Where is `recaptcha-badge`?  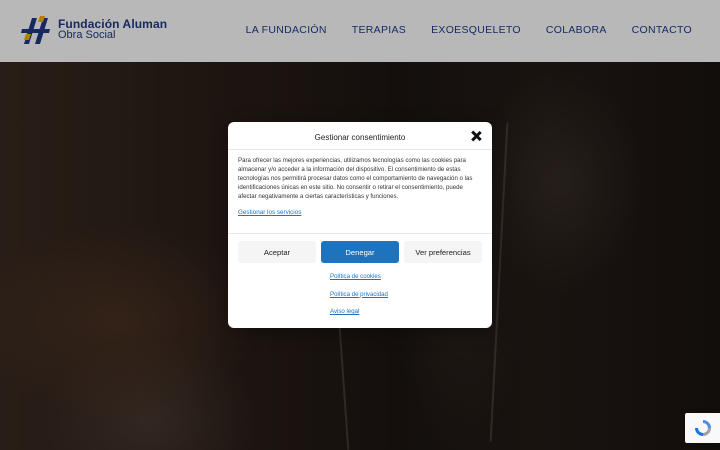 recaptcha-badge is located at coordinates (702, 428).